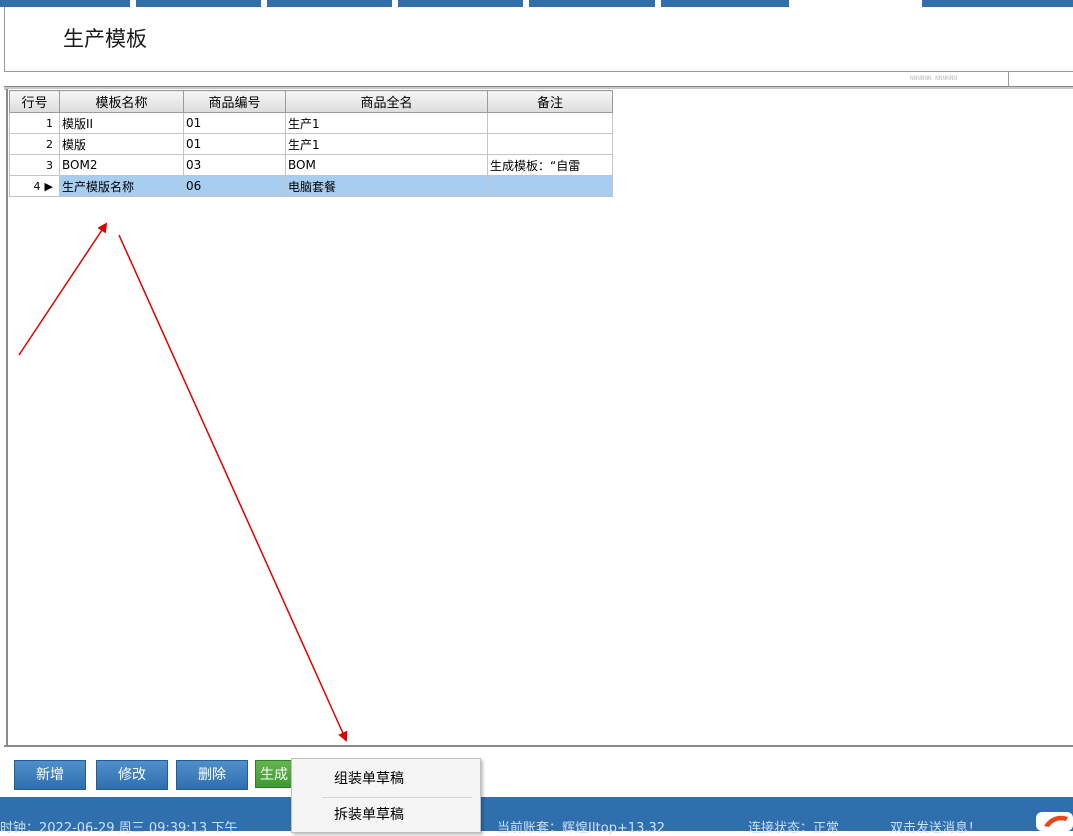  Describe the element at coordinates (34, 101) in the screenshot. I see `column-header-row-number: 行号` at that location.